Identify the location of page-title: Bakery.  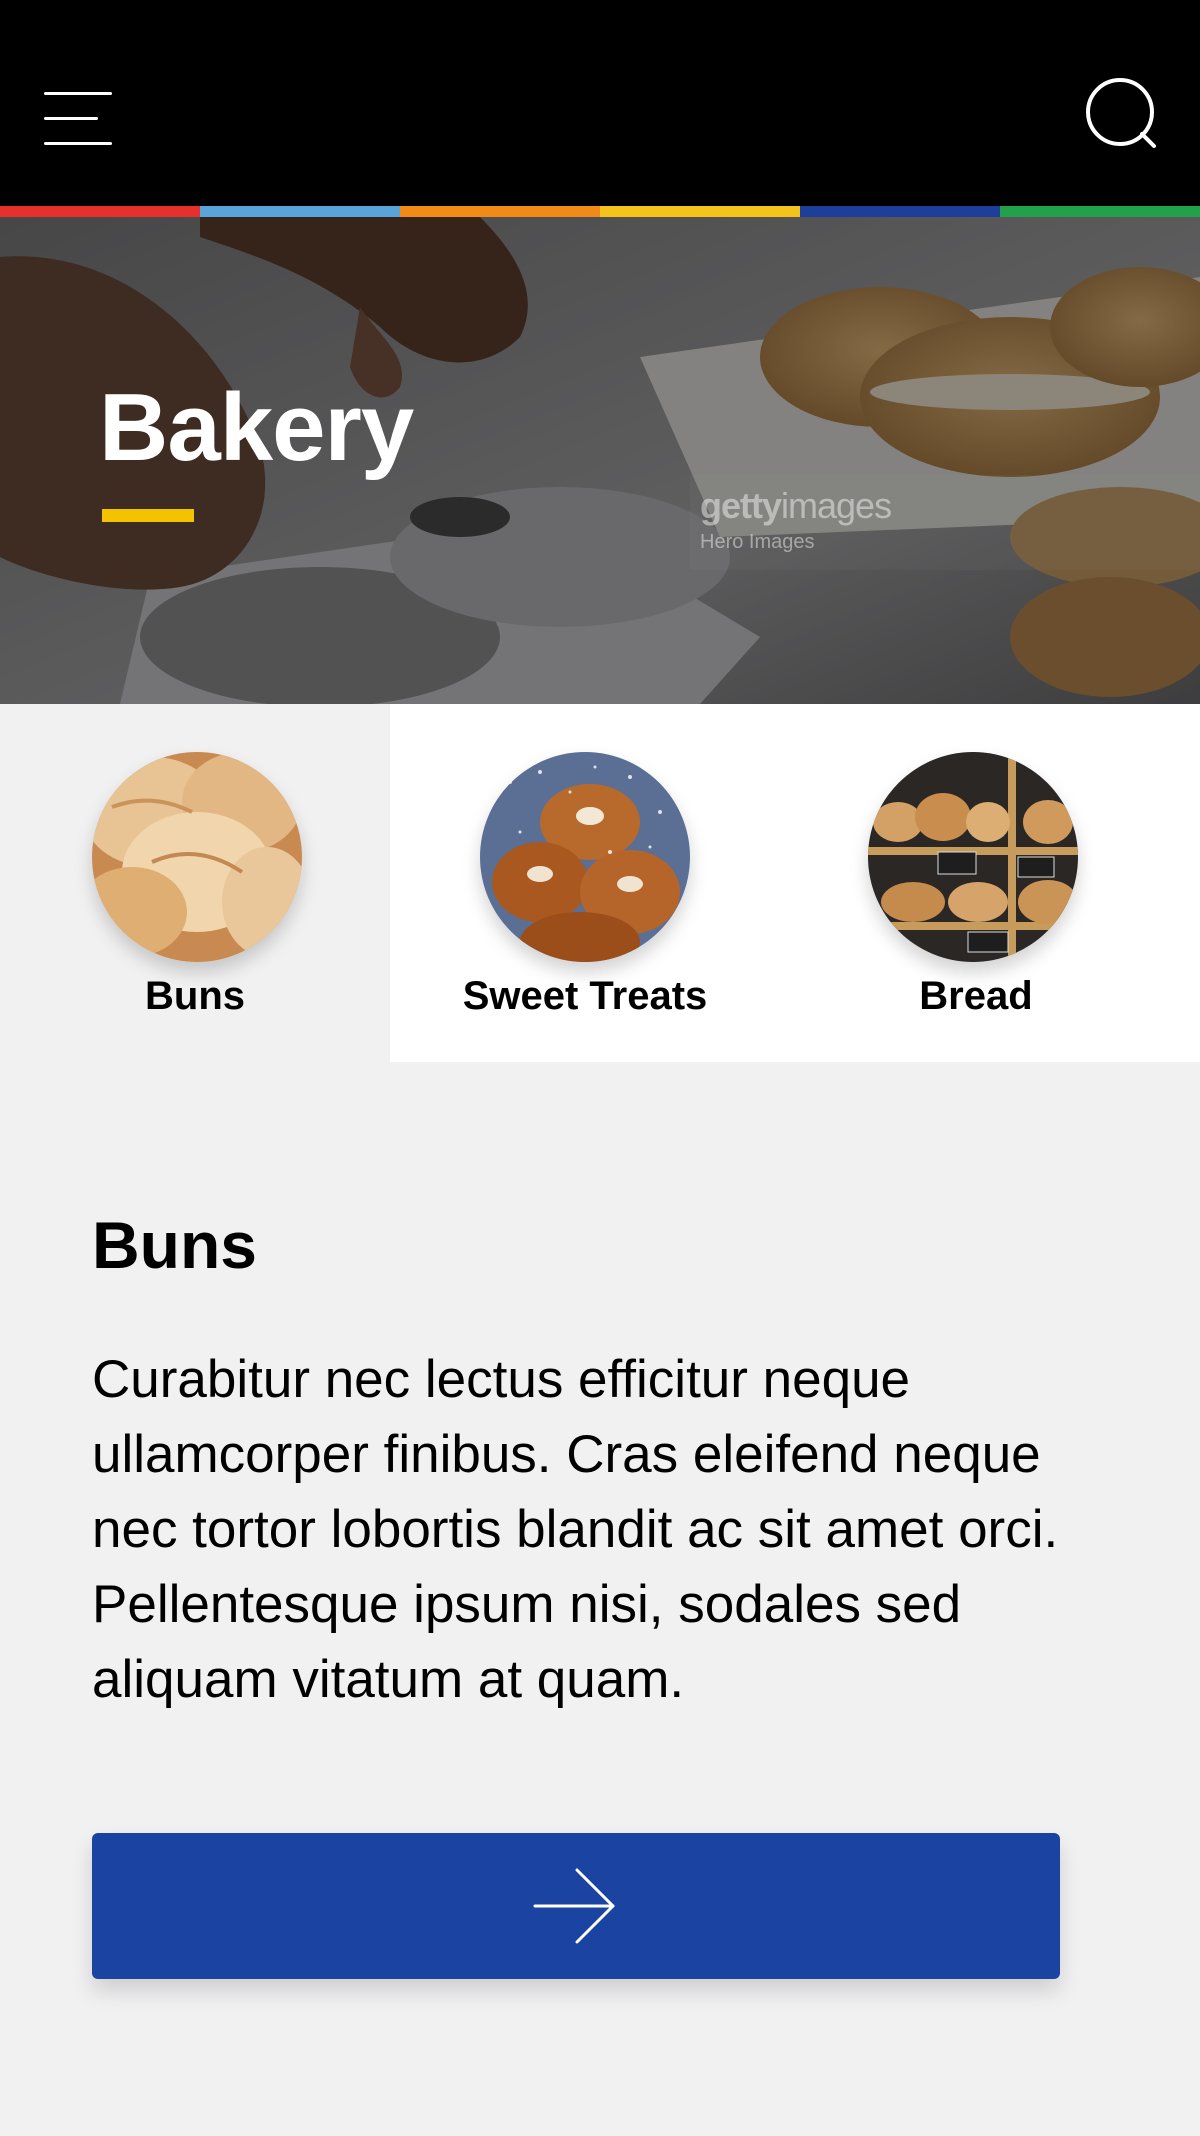
(256, 427).